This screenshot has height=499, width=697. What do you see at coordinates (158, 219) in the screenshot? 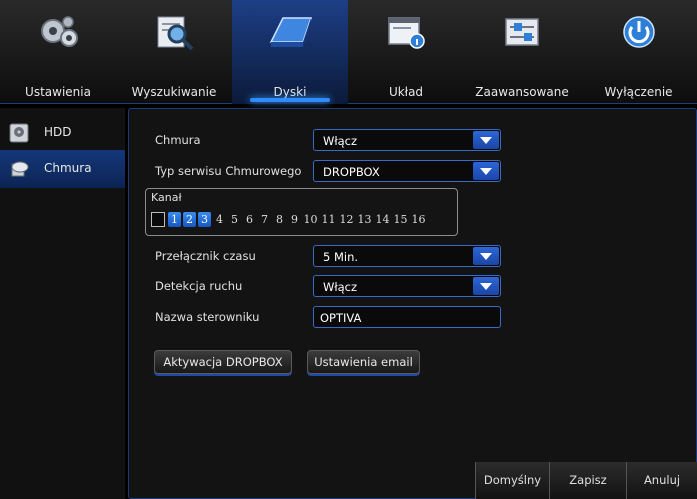
I see `kanal-select-all-checkbox` at bounding box center [158, 219].